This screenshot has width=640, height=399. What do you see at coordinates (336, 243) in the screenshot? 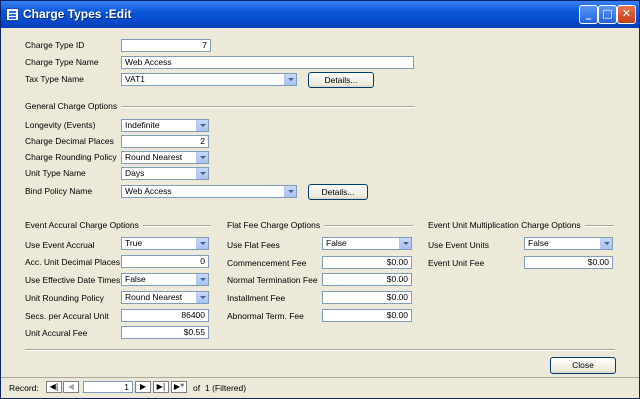
I see `use-flat-fees-value: False` at bounding box center [336, 243].